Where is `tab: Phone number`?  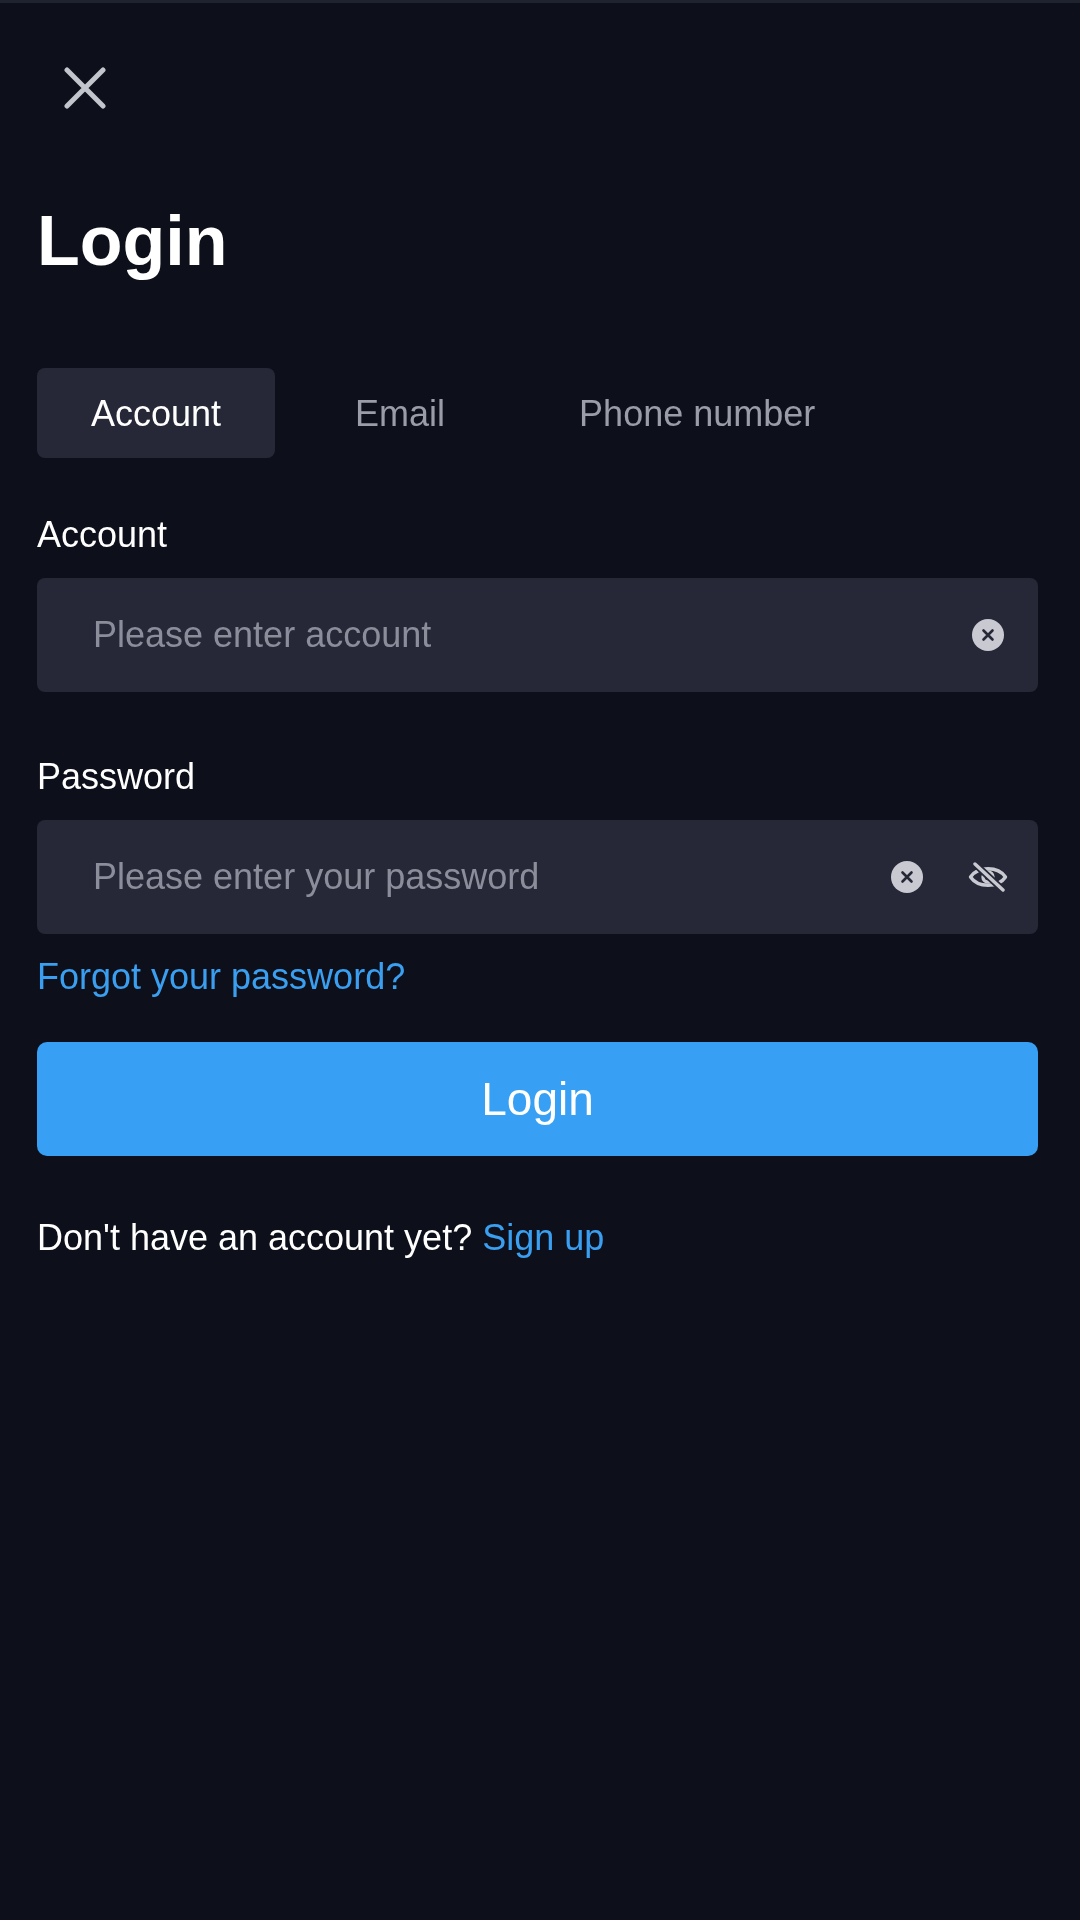
tab: Phone number is located at coordinates (697, 413).